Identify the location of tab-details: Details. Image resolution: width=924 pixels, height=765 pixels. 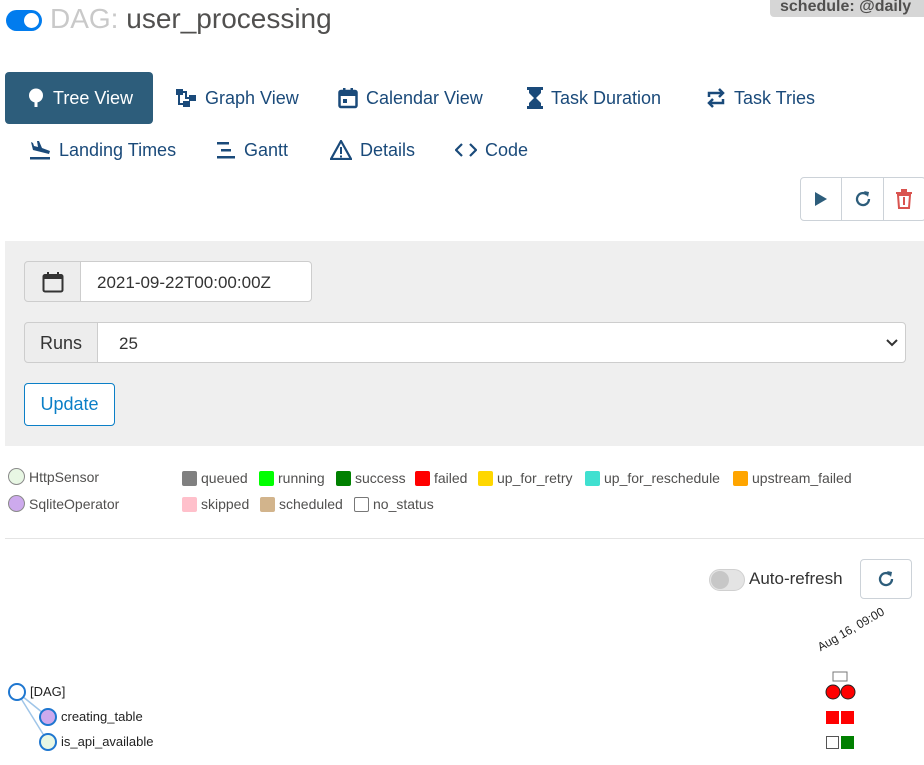
(372, 150).